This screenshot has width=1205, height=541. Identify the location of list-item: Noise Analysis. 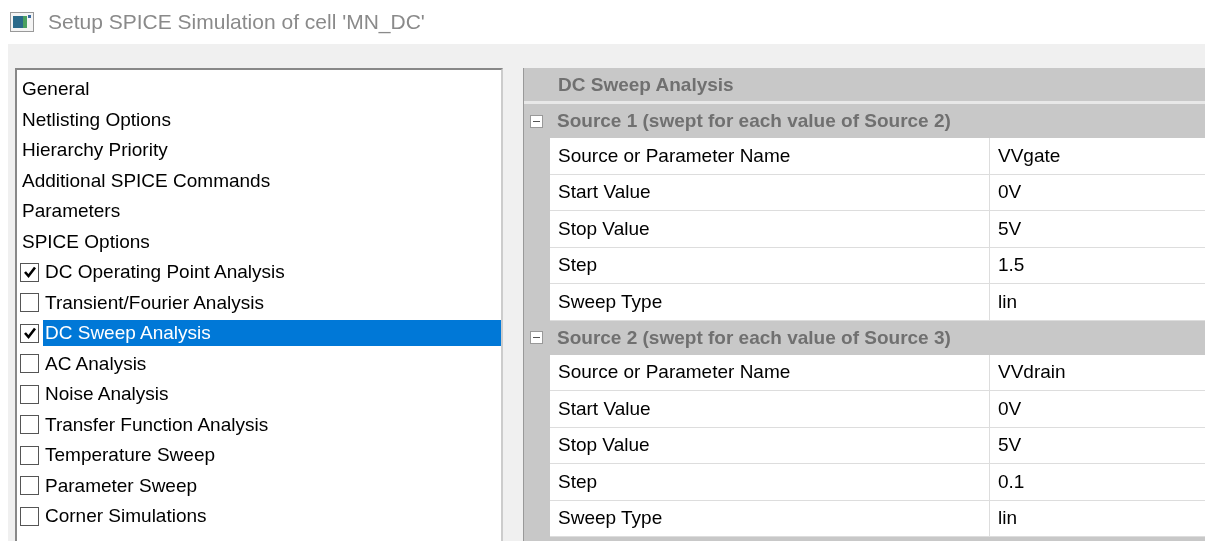
(272, 394).